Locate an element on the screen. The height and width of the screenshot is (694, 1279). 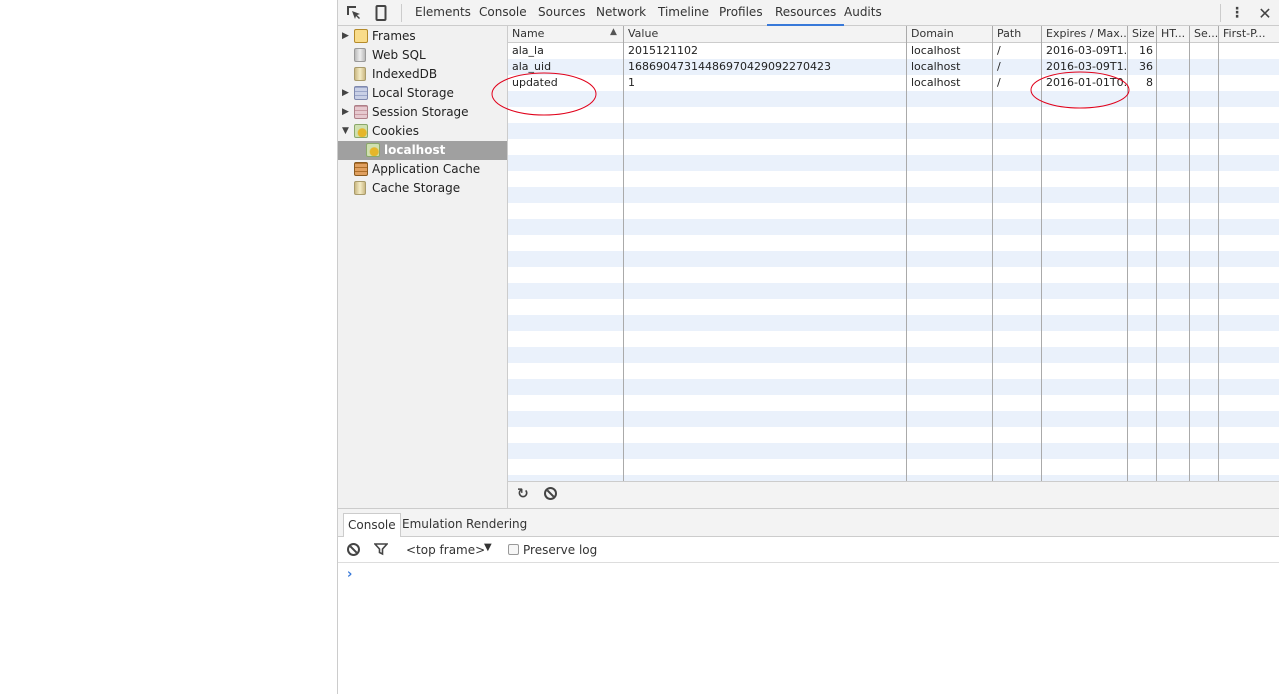
sidebar-item-frames: ▶ Frames is located at coordinates (422, 36).